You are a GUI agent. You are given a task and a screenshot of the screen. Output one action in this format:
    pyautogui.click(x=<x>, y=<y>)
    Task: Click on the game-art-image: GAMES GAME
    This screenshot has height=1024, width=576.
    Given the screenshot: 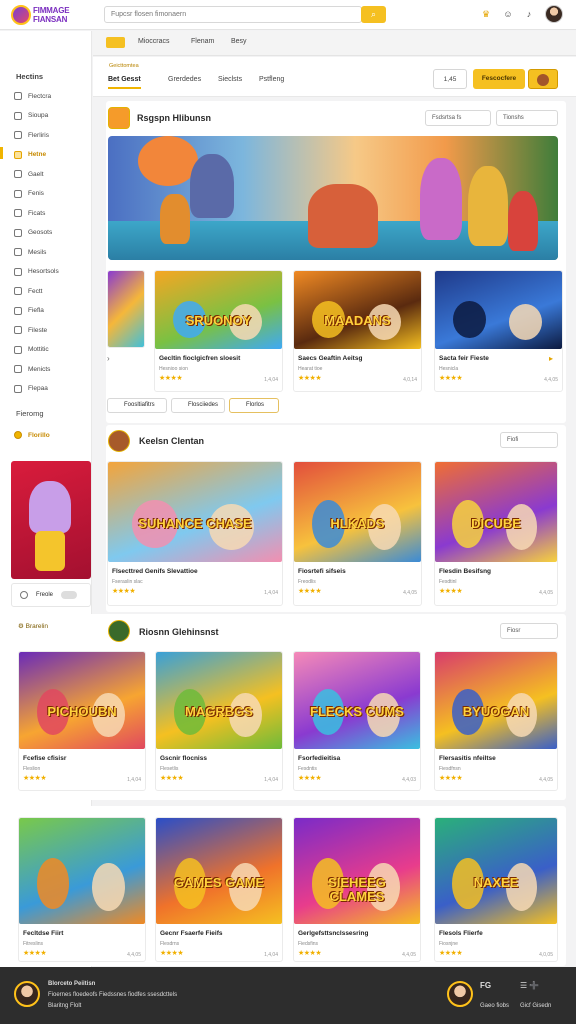 What is the action you would take?
    pyautogui.click(x=219, y=871)
    